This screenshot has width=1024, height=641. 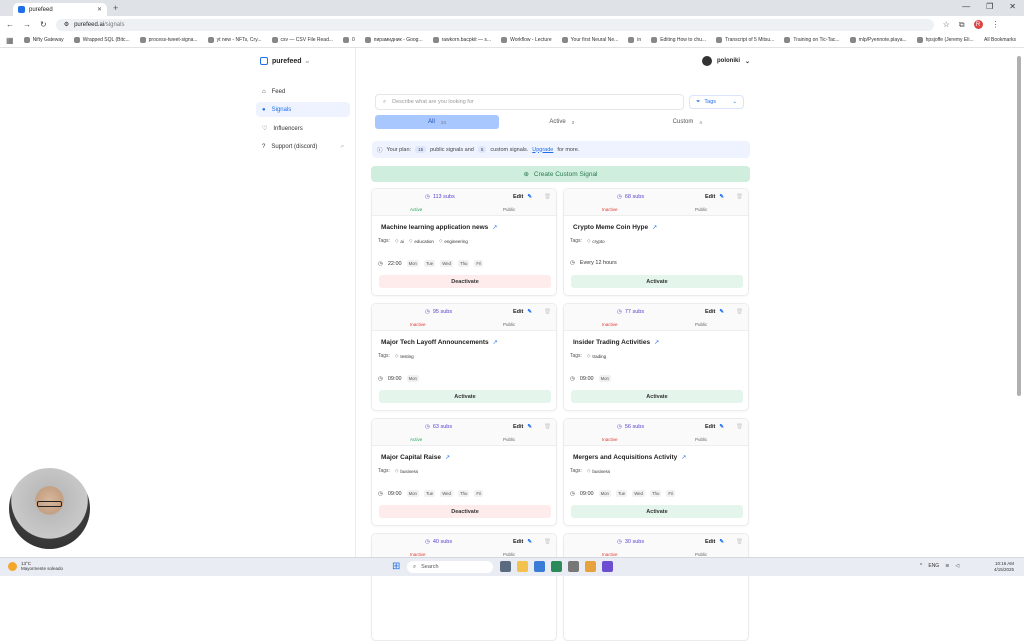 I want to click on bookmark-item: Nifty Gateway, so click(x=43, y=40).